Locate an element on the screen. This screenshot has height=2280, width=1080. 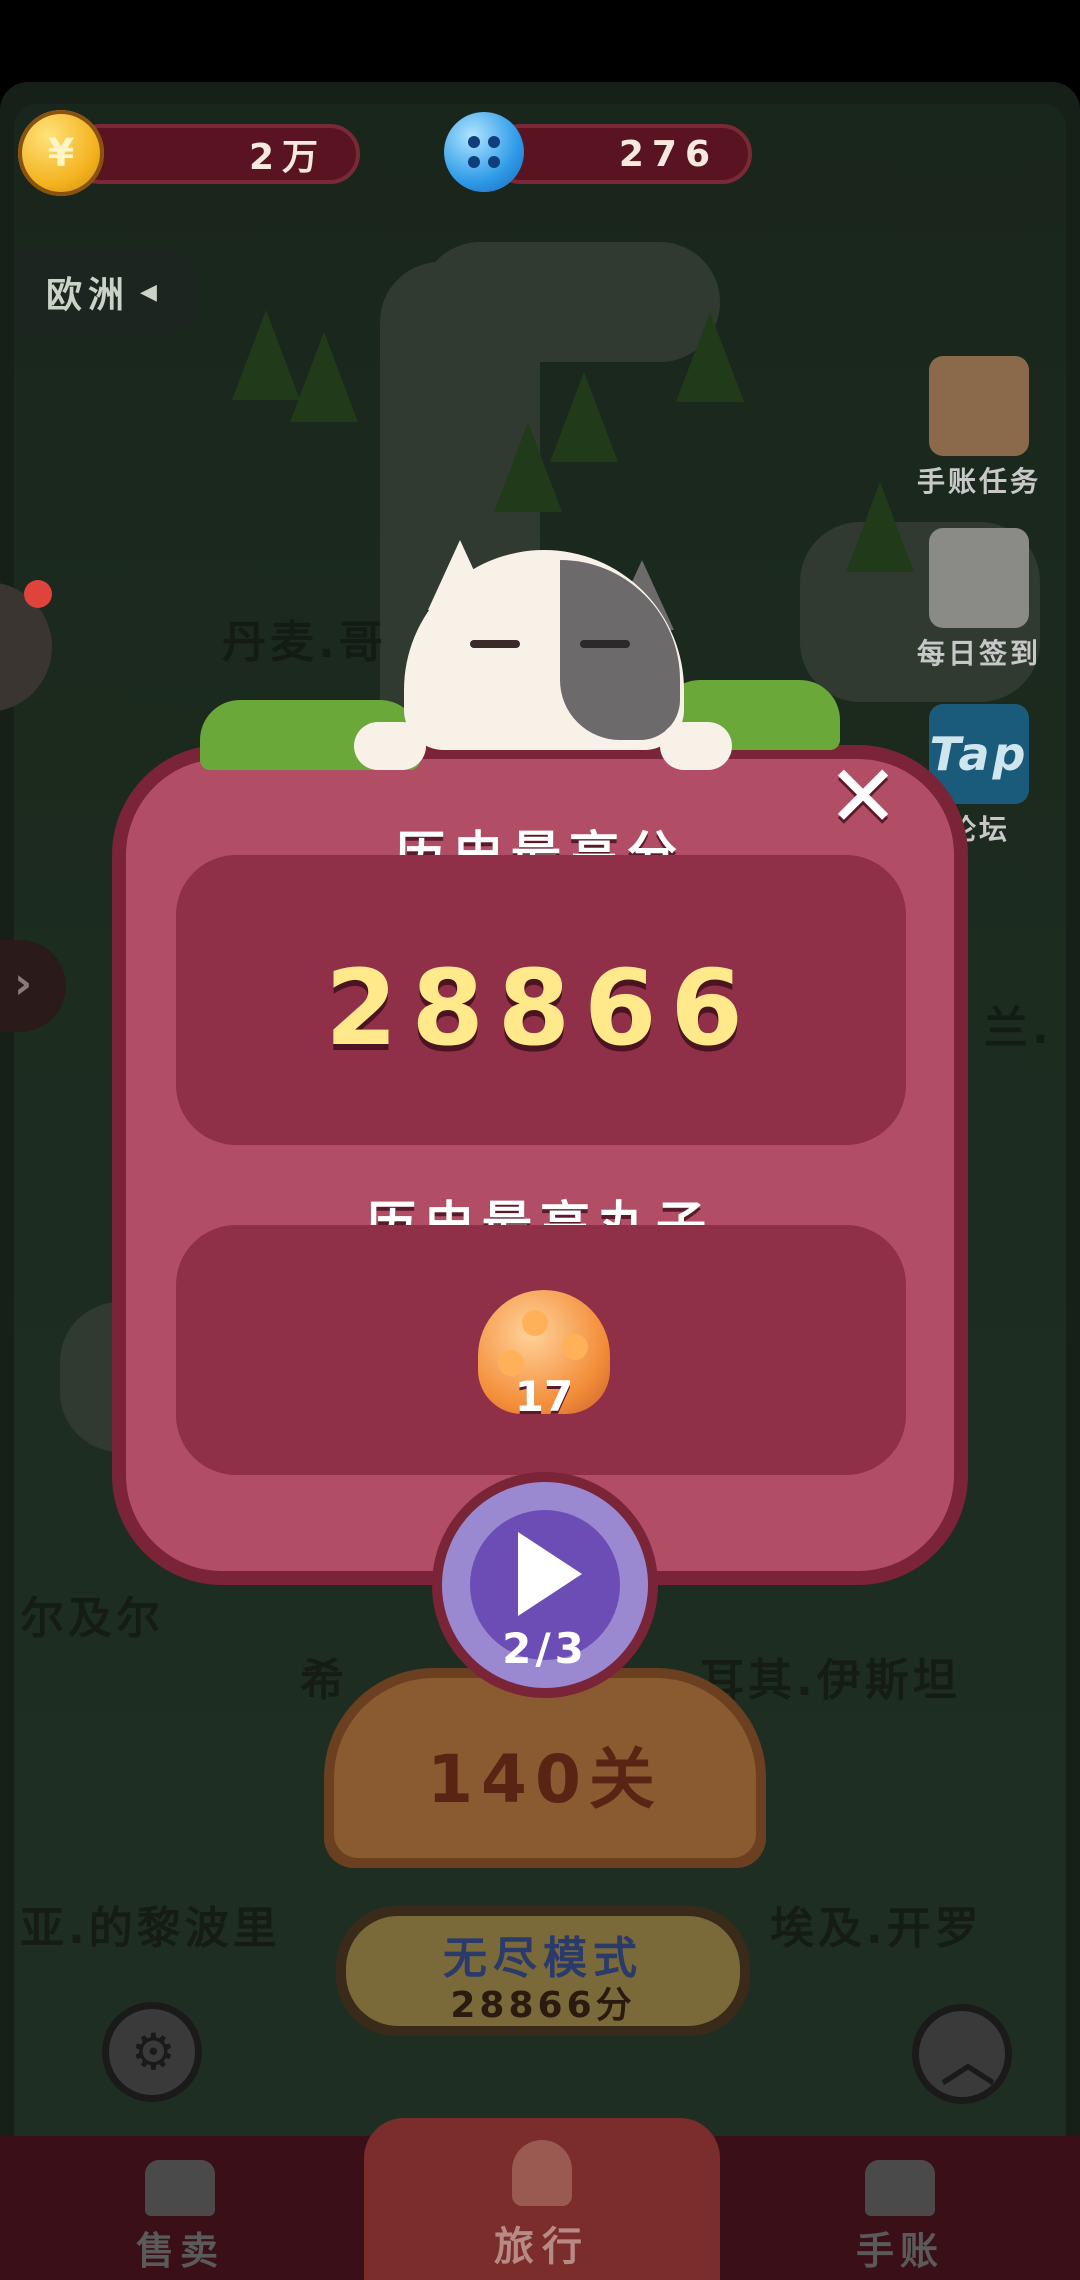
region-selector: 欧洲 ◀ is located at coordinates (109, 292).